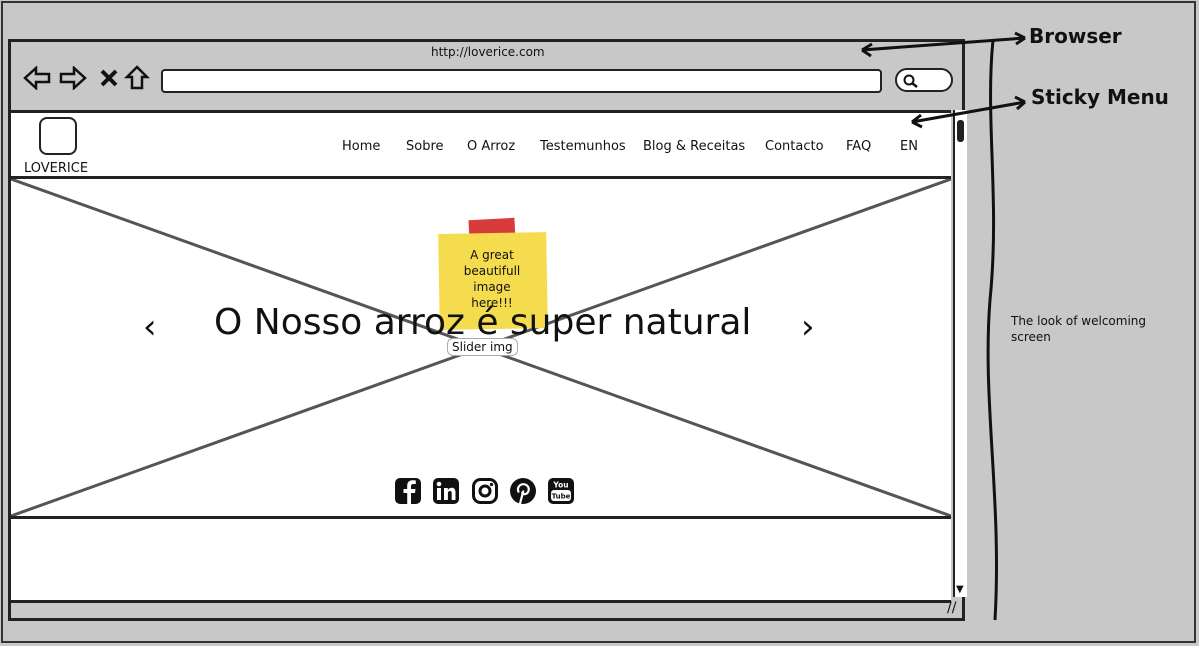 Image resolution: width=1199 pixels, height=646 pixels. What do you see at coordinates (56, 168) in the screenshot?
I see `logo-text: LOVERICE` at bounding box center [56, 168].